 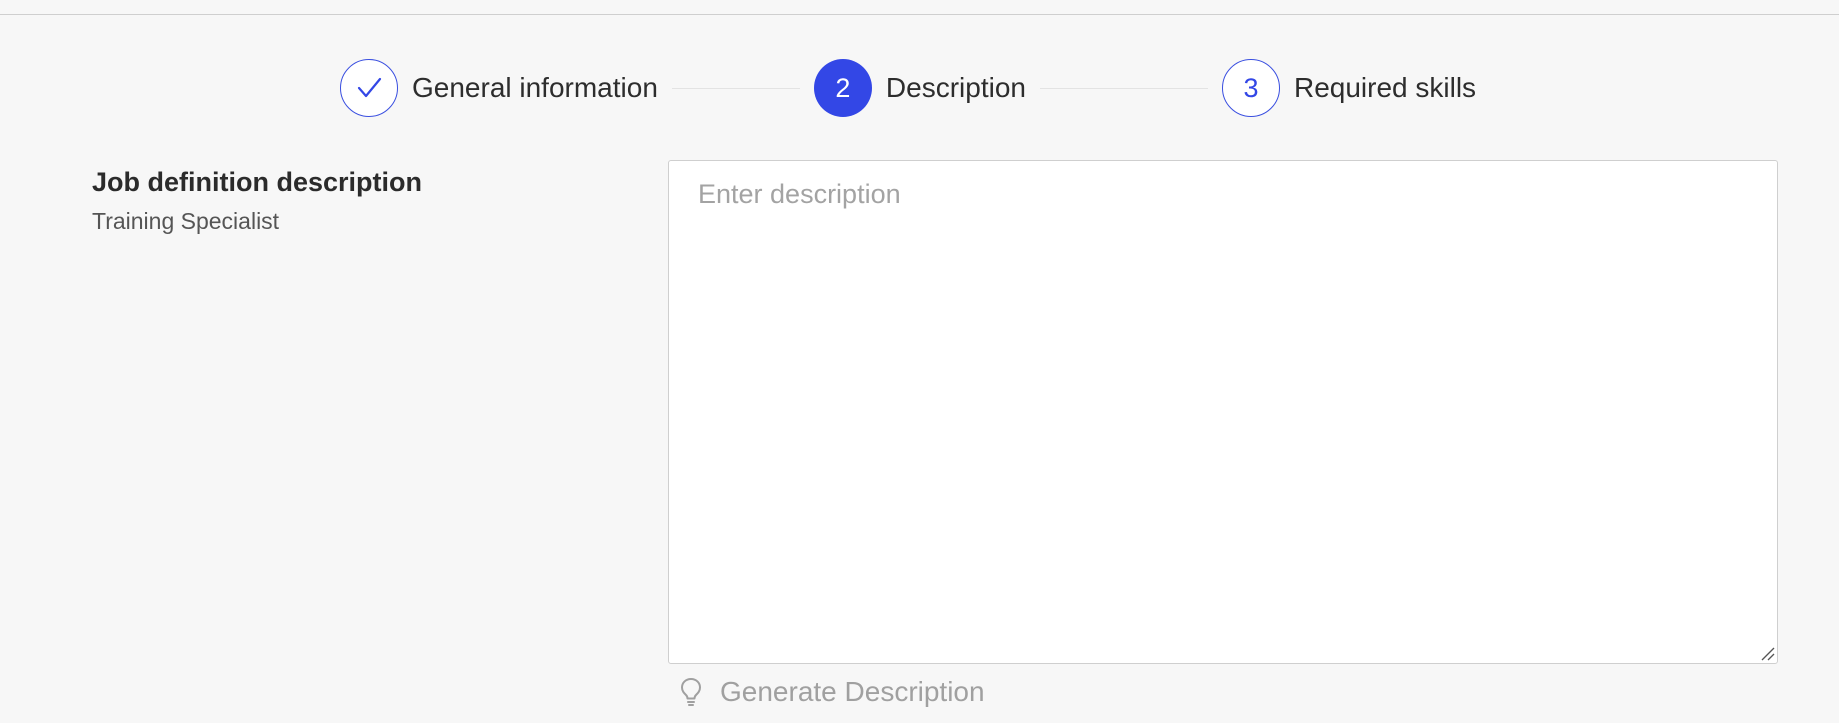 What do you see at coordinates (842, 88) in the screenshot?
I see `step-number: 2` at bounding box center [842, 88].